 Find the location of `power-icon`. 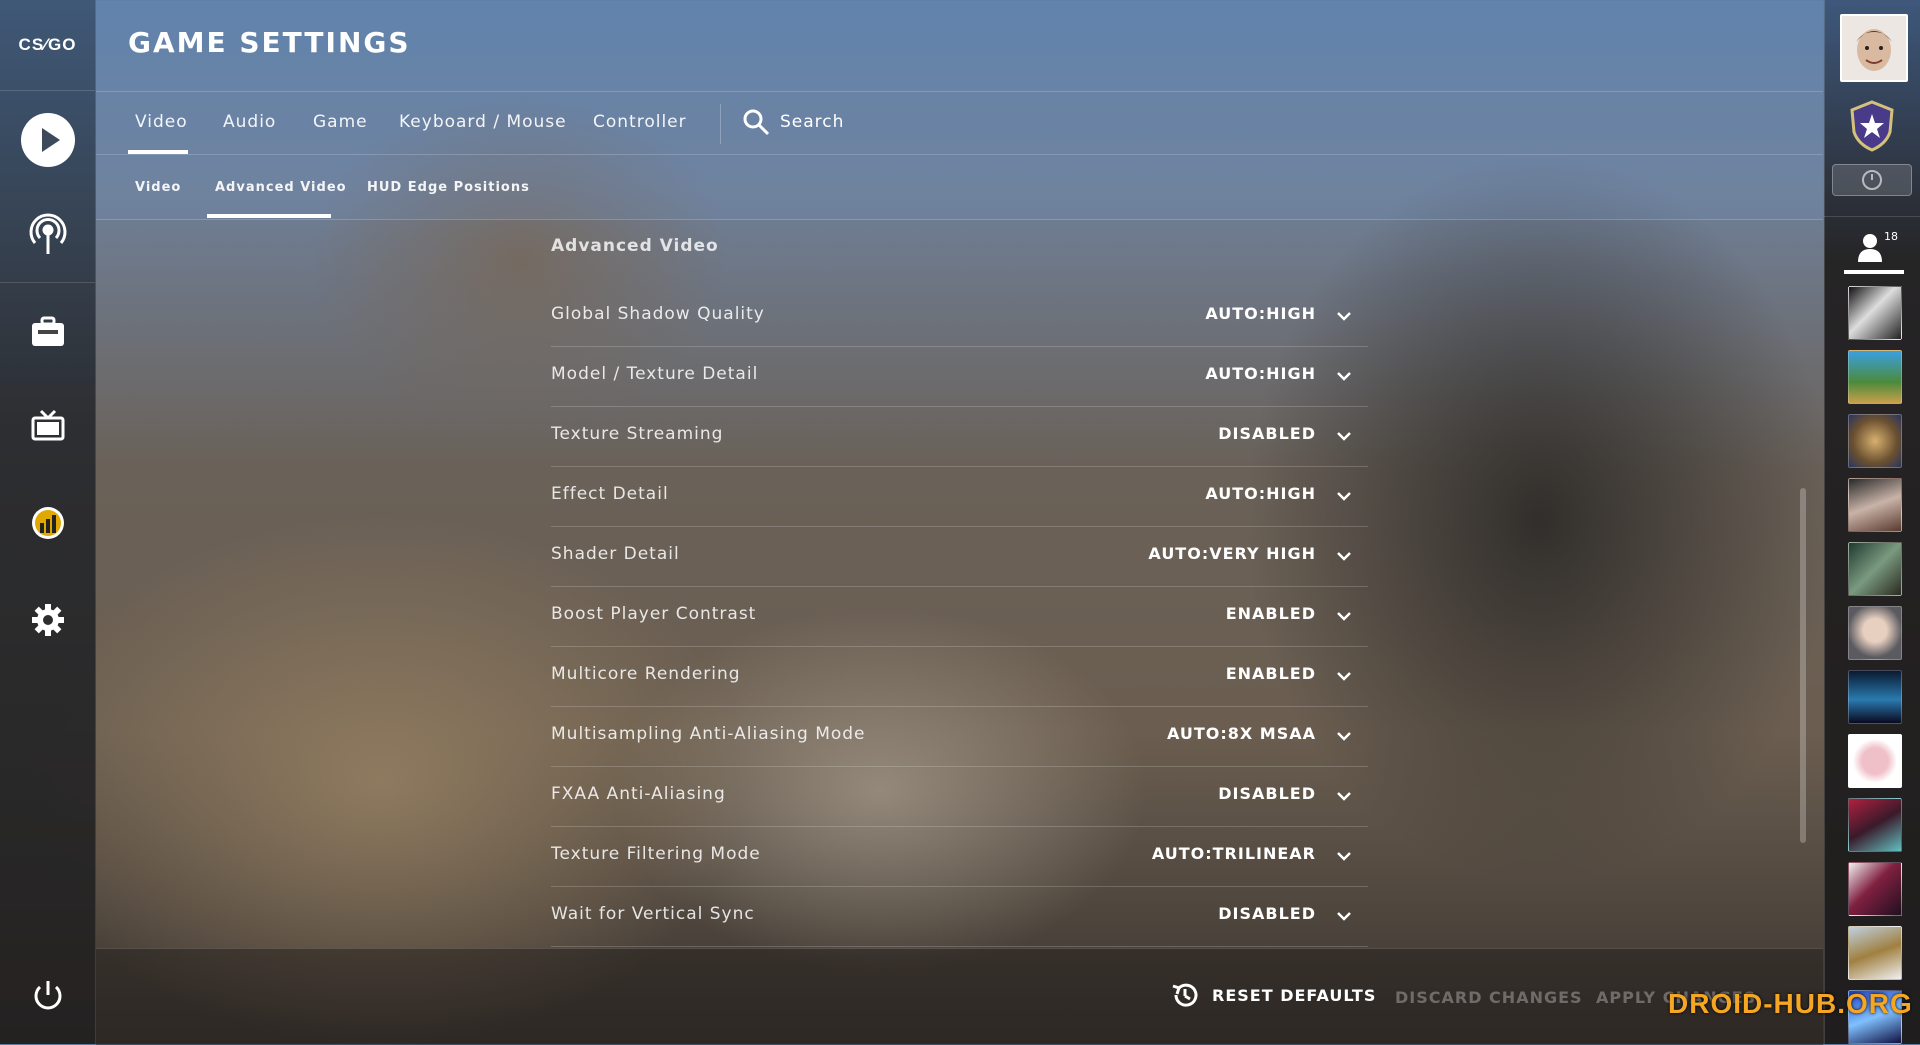

power-icon is located at coordinates (47, 995).